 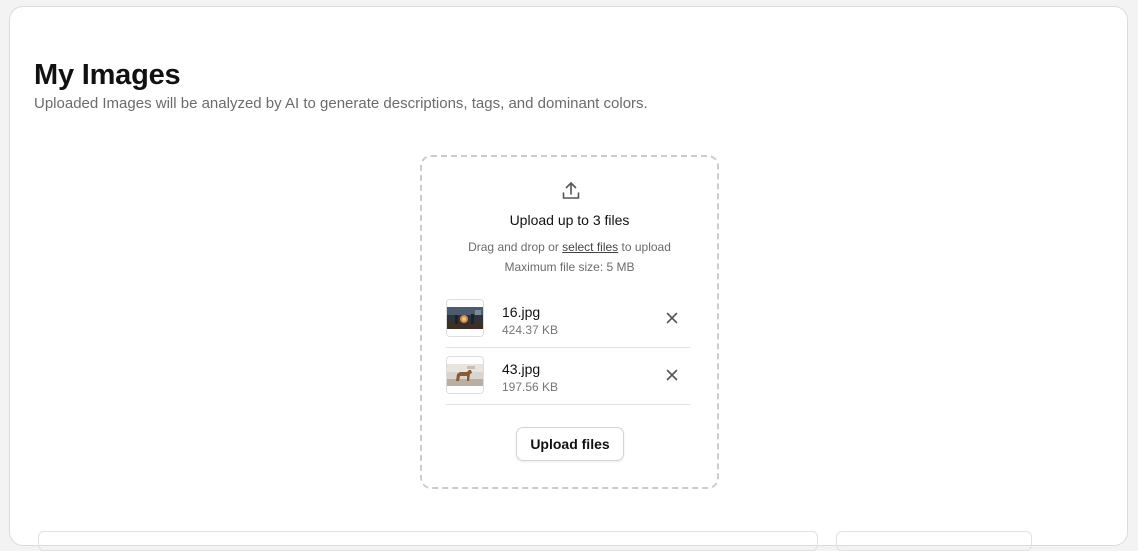 I want to click on upload-files-button: Upload files, so click(x=570, y=444).